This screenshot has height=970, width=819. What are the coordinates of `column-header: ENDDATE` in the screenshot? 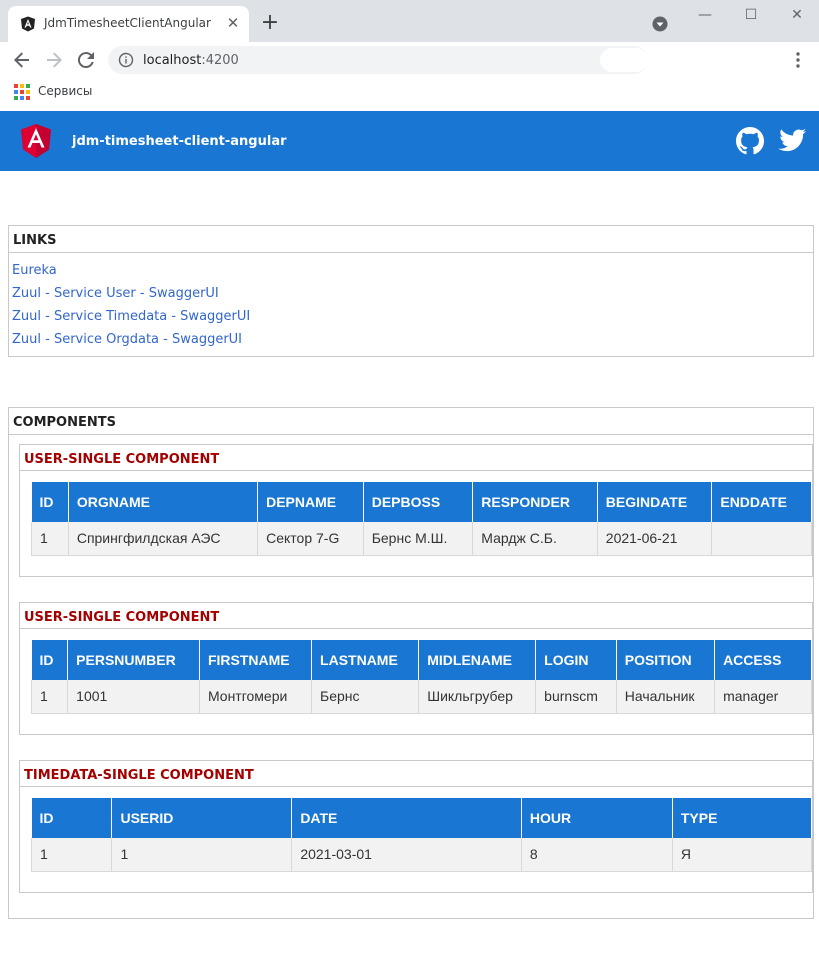 It's located at (761, 502).